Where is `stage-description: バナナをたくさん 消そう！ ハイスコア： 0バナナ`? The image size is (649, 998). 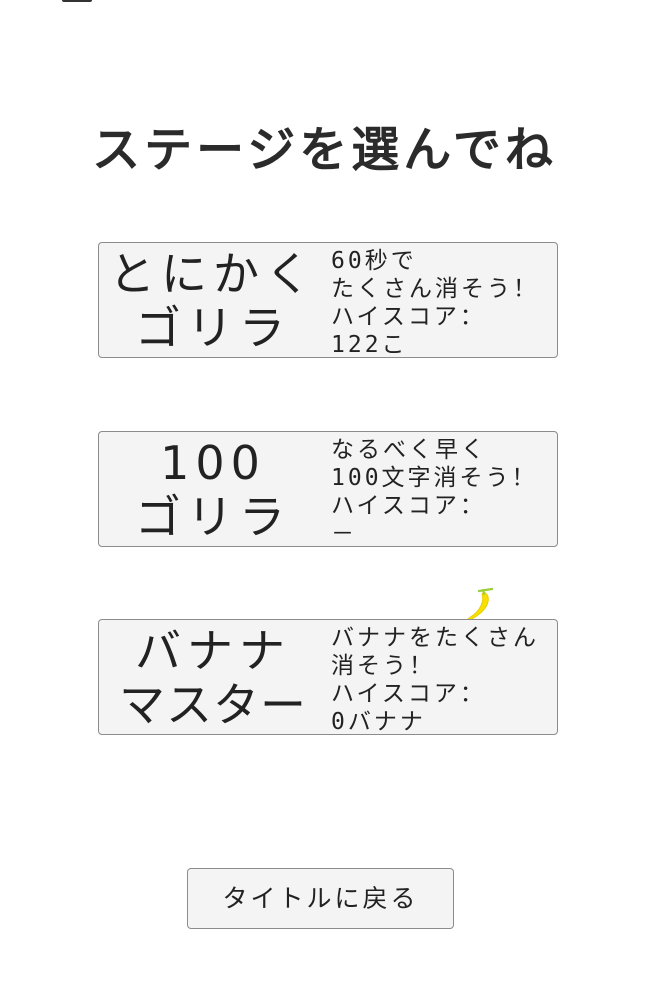 stage-description: バナナをたくさん 消そう！ ハイスコア： 0バナナ is located at coordinates (443, 680).